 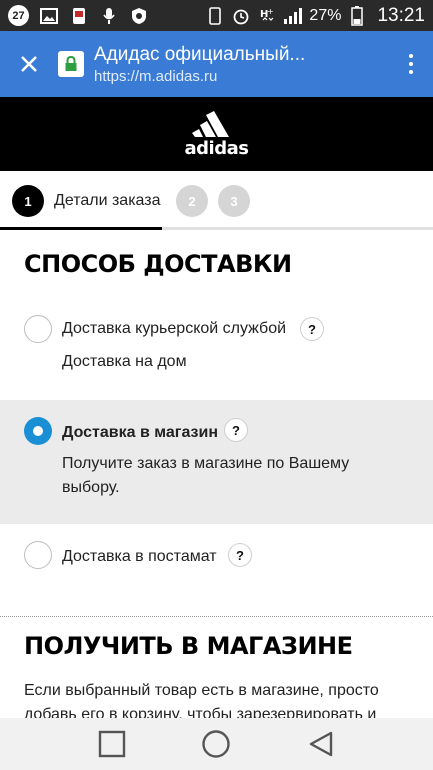 What do you see at coordinates (38, 431) in the screenshot?
I see `radio-store` at bounding box center [38, 431].